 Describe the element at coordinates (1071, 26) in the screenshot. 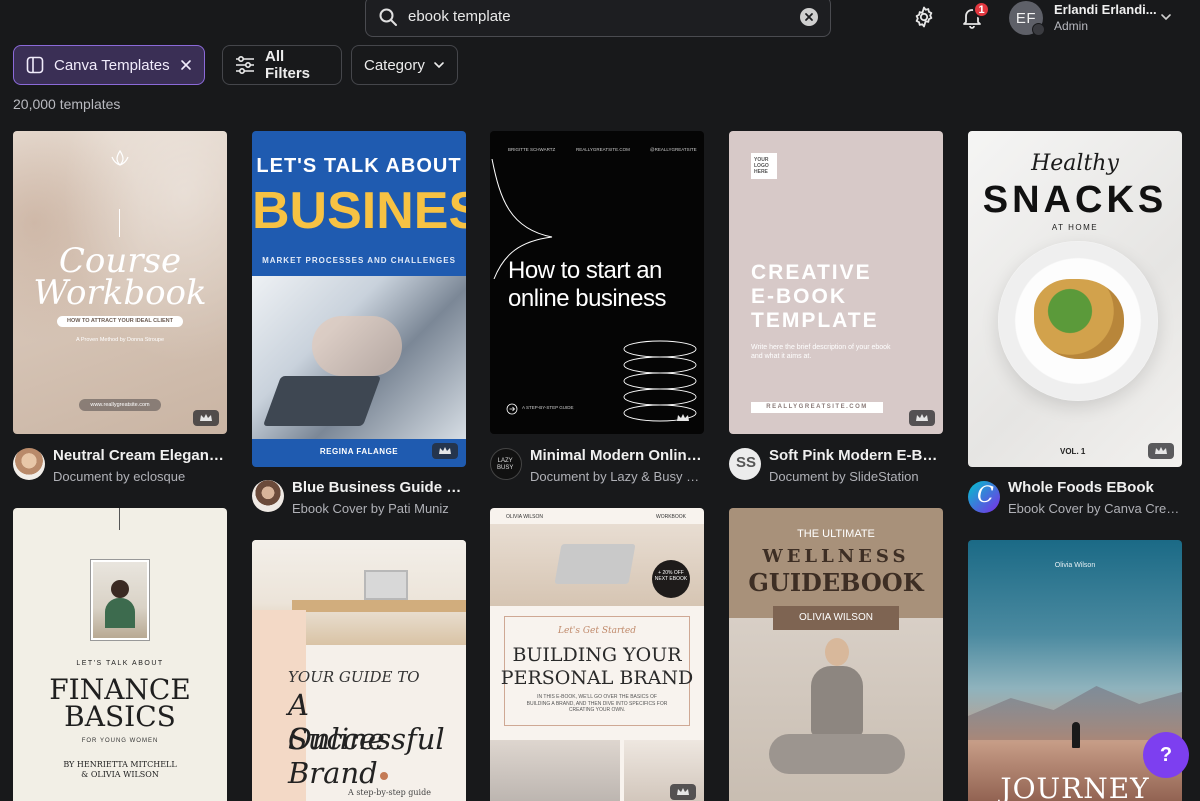

I see `user-role: Admin` at that location.